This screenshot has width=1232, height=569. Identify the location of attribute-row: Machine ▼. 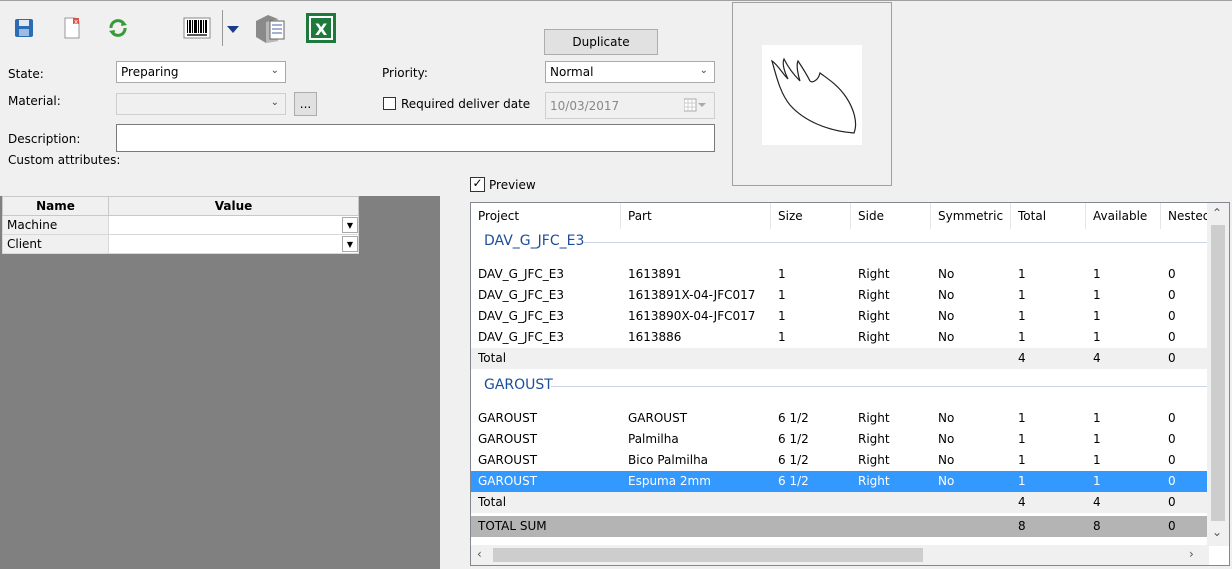
(180, 225).